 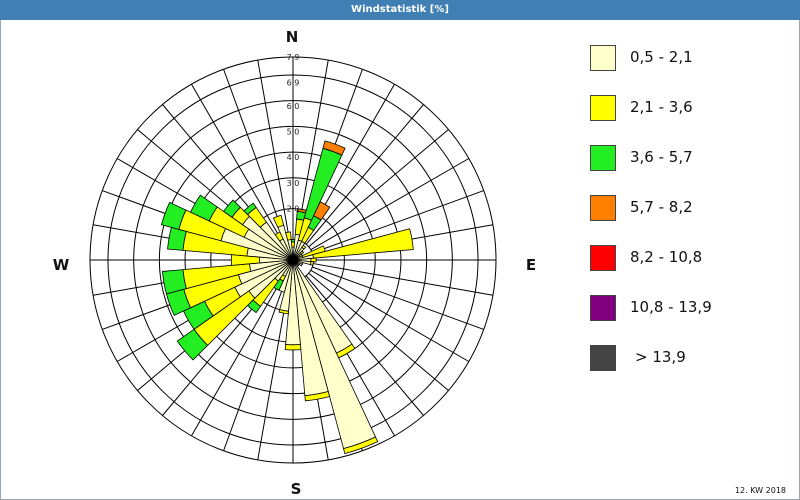 I want to click on radial-tick-label: 4,0, so click(x=293, y=157).